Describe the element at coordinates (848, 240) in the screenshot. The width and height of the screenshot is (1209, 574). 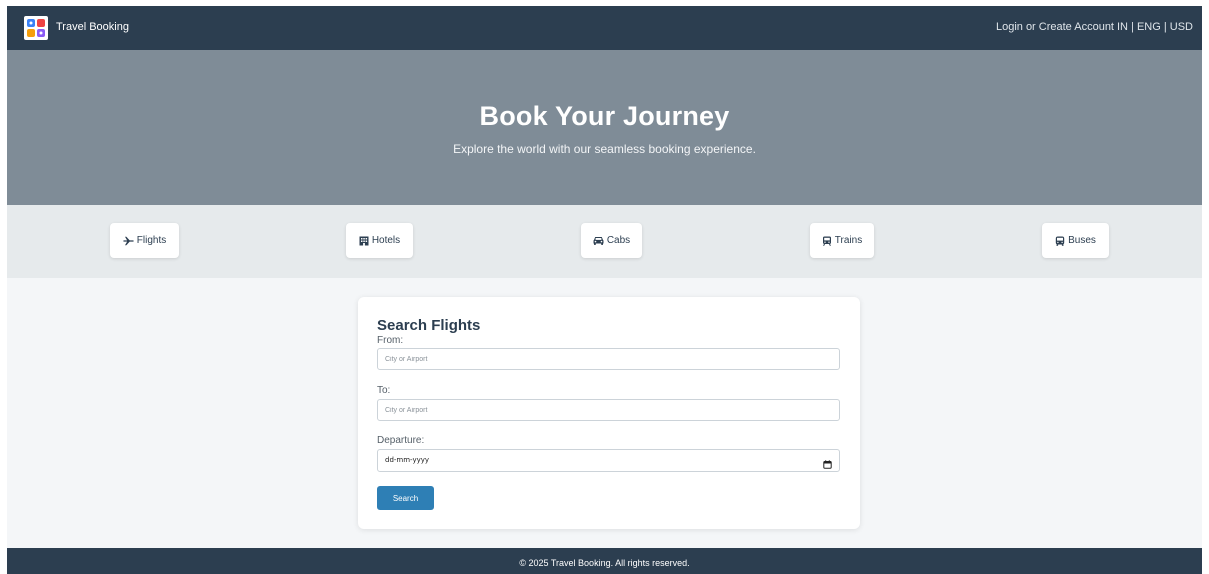
I see `tab-trains-label: Trains` at that location.